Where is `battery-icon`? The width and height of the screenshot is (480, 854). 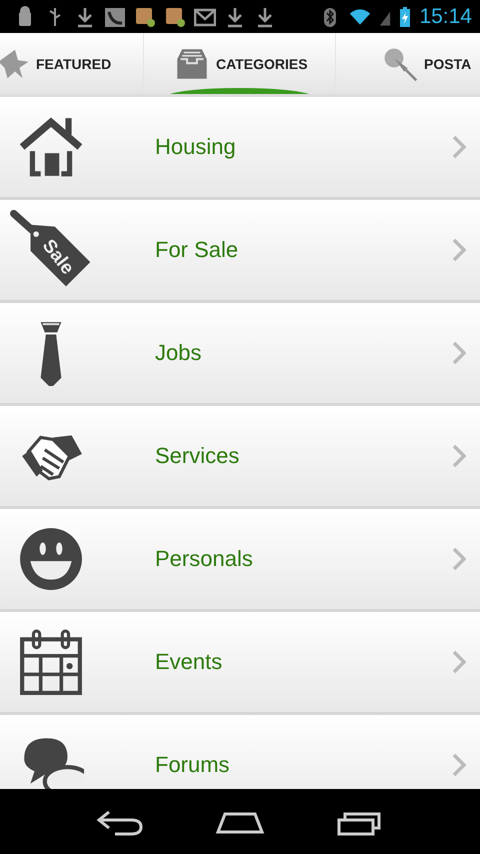
battery-icon is located at coordinates (405, 17).